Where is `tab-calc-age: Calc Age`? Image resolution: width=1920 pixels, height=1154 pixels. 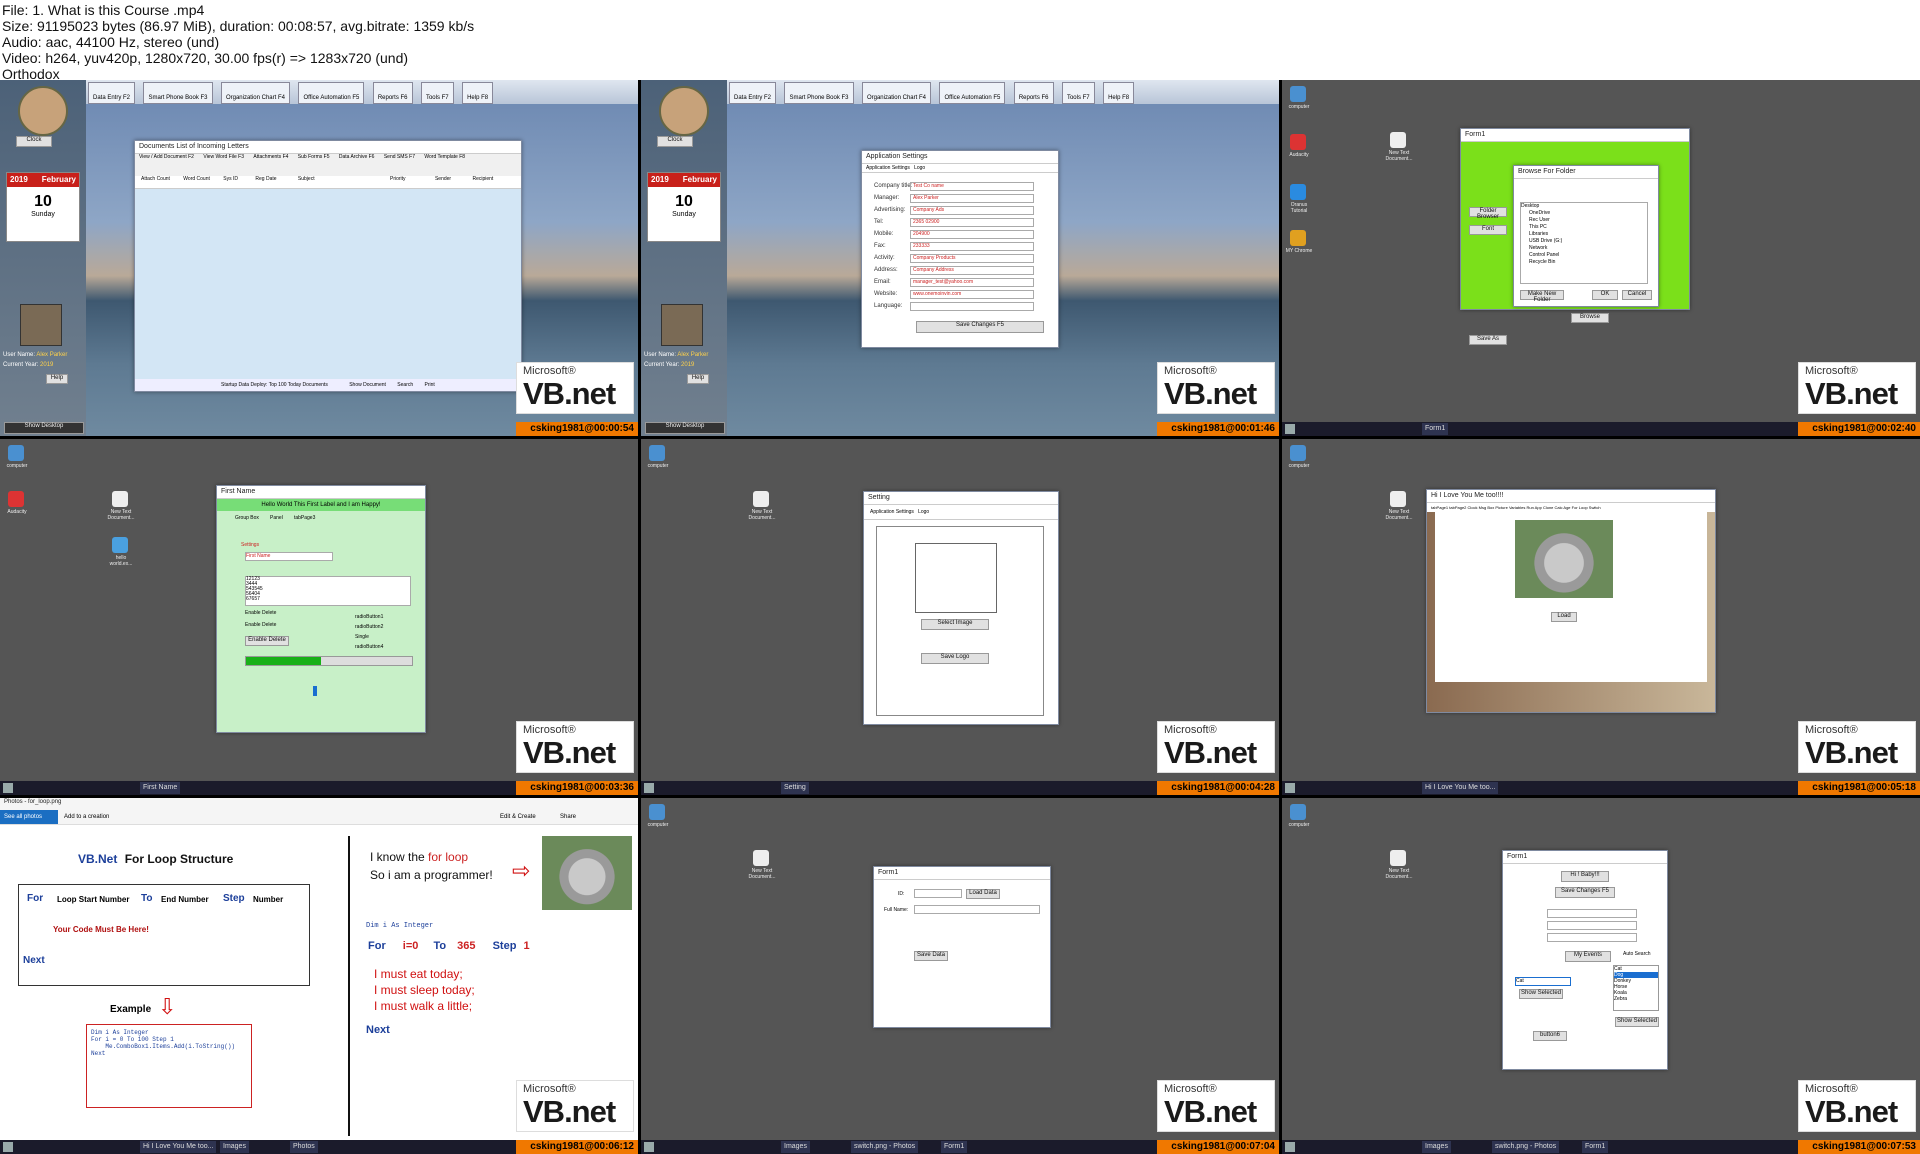 tab-calc-age: Calc Age is located at coordinates (1563, 507).